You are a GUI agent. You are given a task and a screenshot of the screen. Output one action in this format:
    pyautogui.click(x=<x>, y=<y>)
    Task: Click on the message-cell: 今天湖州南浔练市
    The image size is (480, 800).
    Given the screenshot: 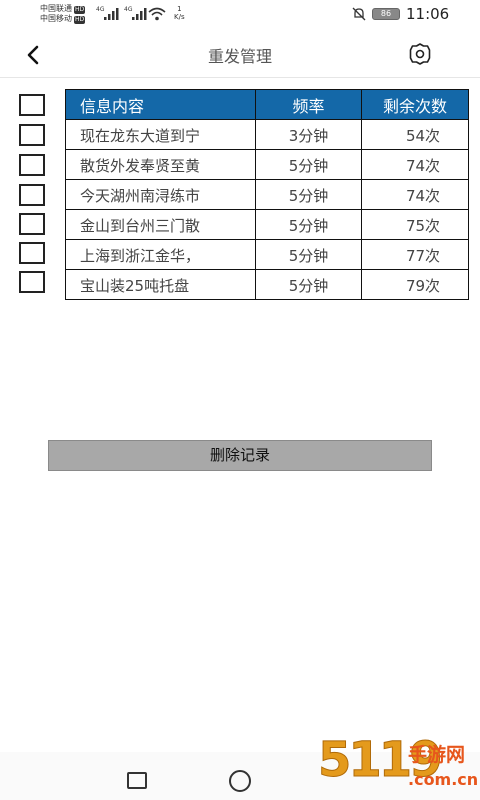 What is the action you would take?
    pyautogui.click(x=160, y=194)
    